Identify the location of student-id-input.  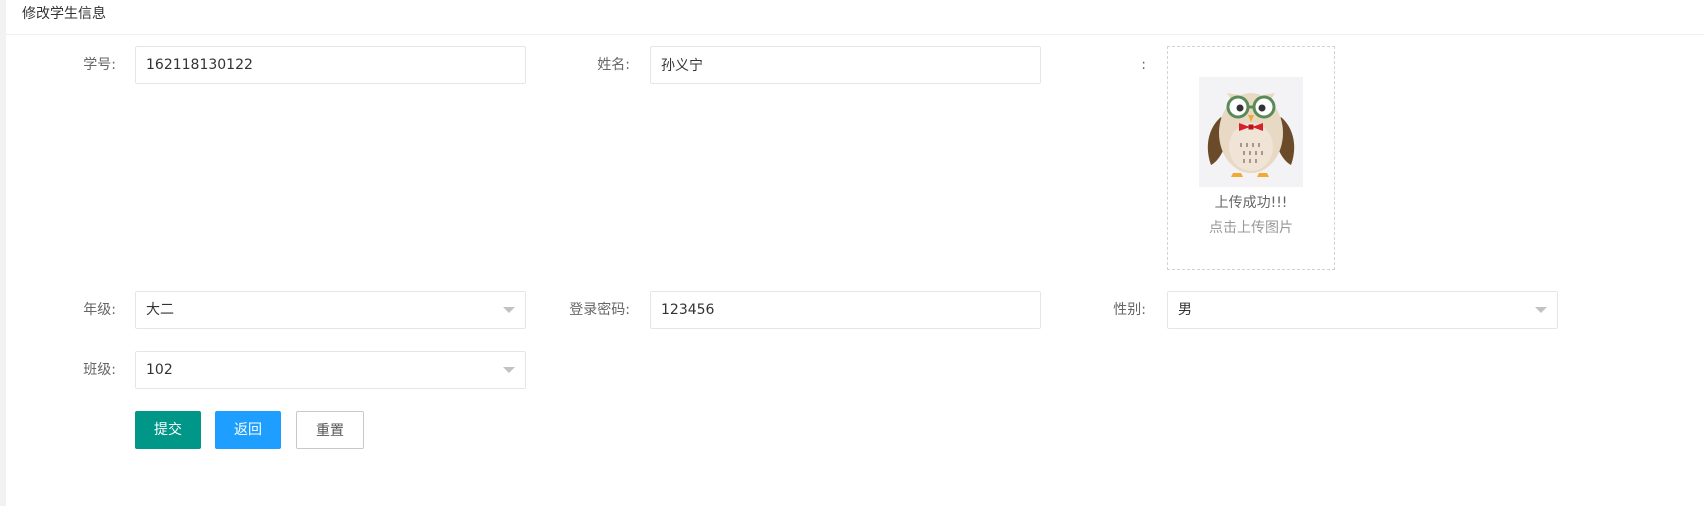
(330, 65).